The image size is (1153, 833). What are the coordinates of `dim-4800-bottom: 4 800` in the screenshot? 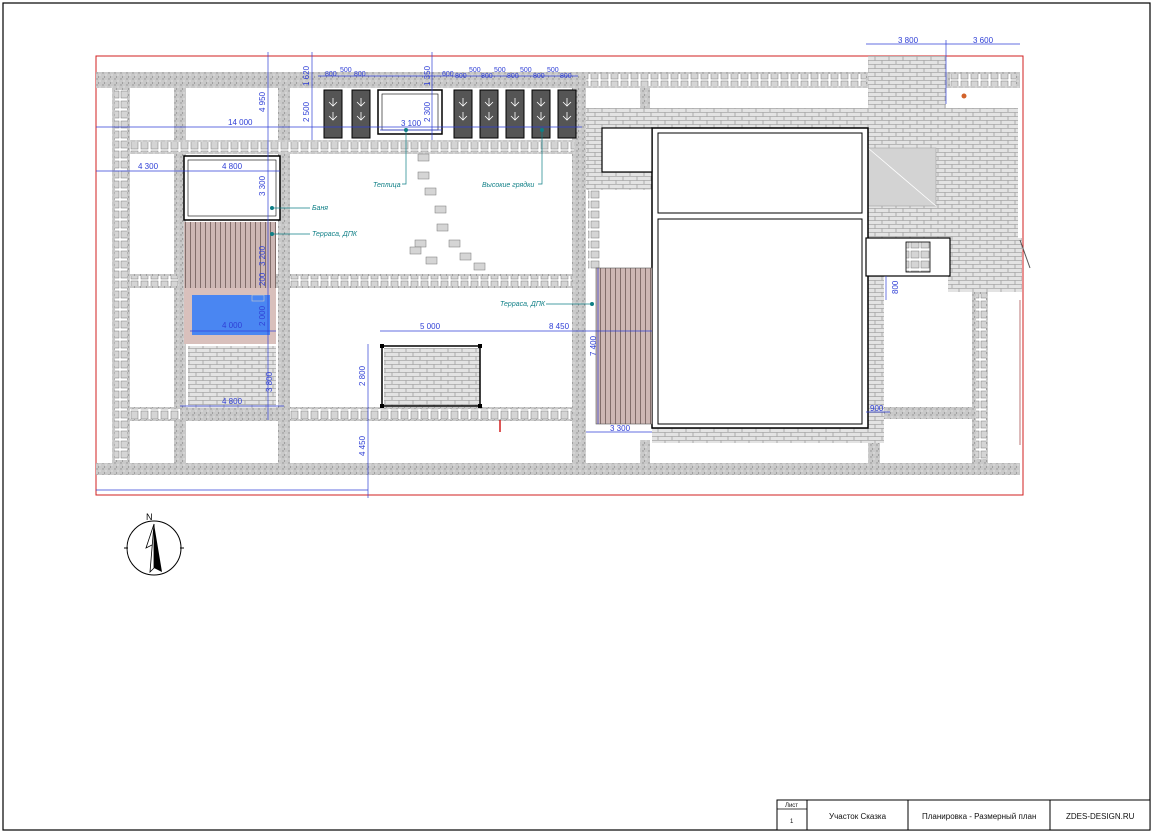 It's located at (232, 401).